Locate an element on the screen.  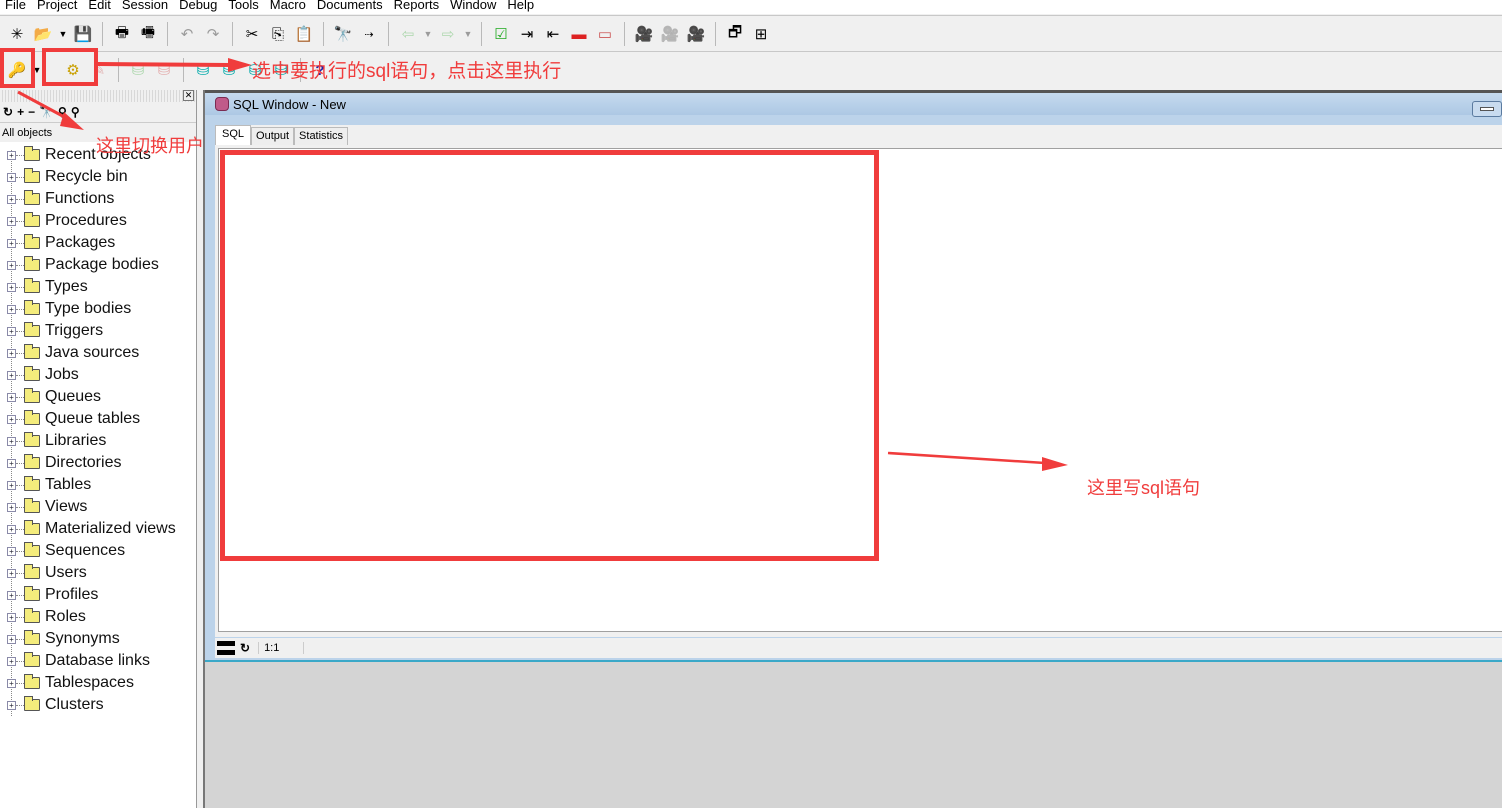
indent-icon: ⇥ is located at coordinates (527, 34).